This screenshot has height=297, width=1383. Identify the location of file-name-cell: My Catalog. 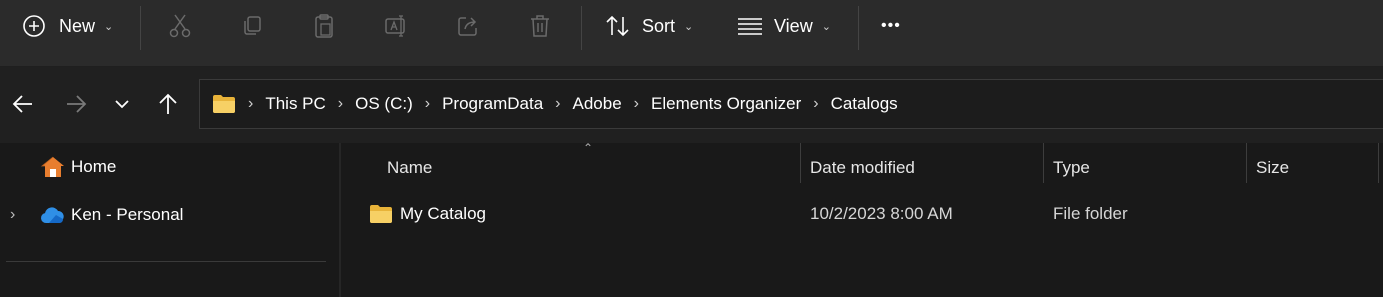
(427, 214).